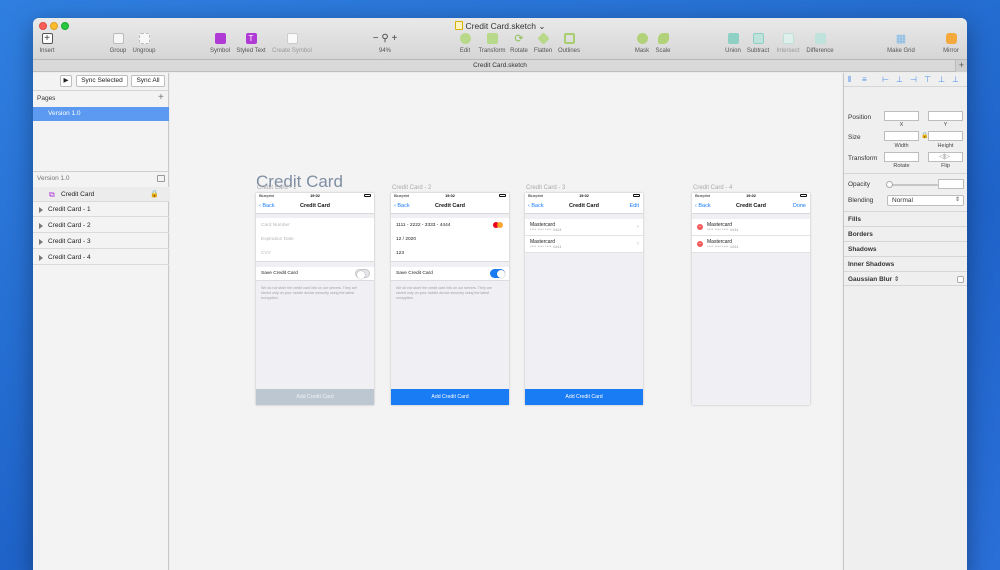 Image resolution: width=1000 pixels, height=570 pixels. What do you see at coordinates (905, 248) in the screenshot?
I see `shadows-section: Shadows` at bounding box center [905, 248].